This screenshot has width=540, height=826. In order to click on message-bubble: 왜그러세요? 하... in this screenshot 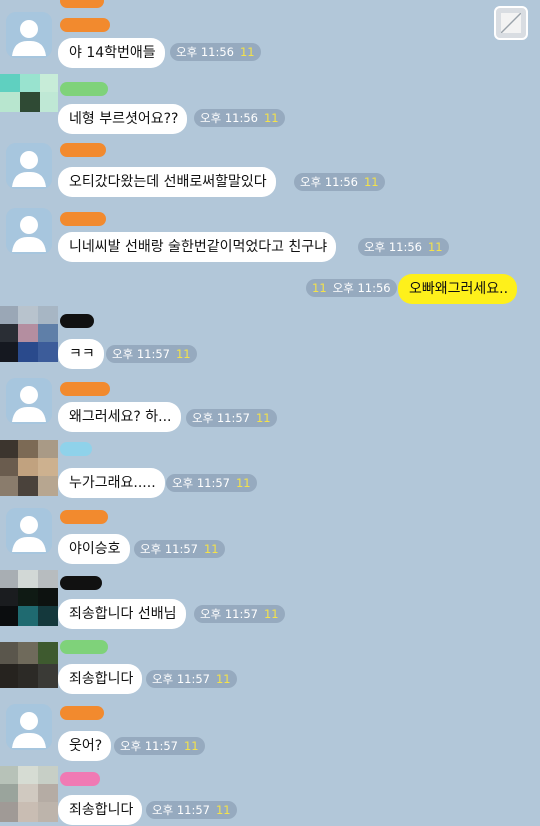, I will do `click(119, 417)`.